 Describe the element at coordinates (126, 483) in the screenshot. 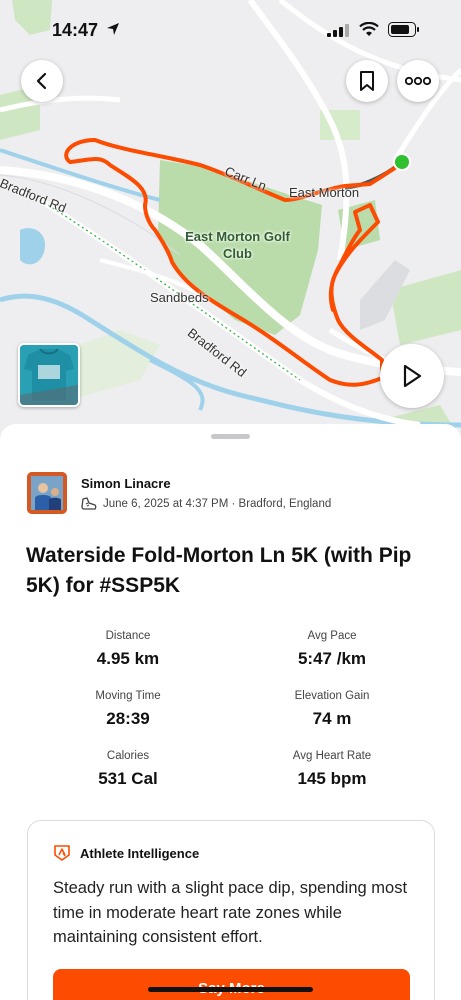

I see `athlete-name: Simon Linacre` at that location.